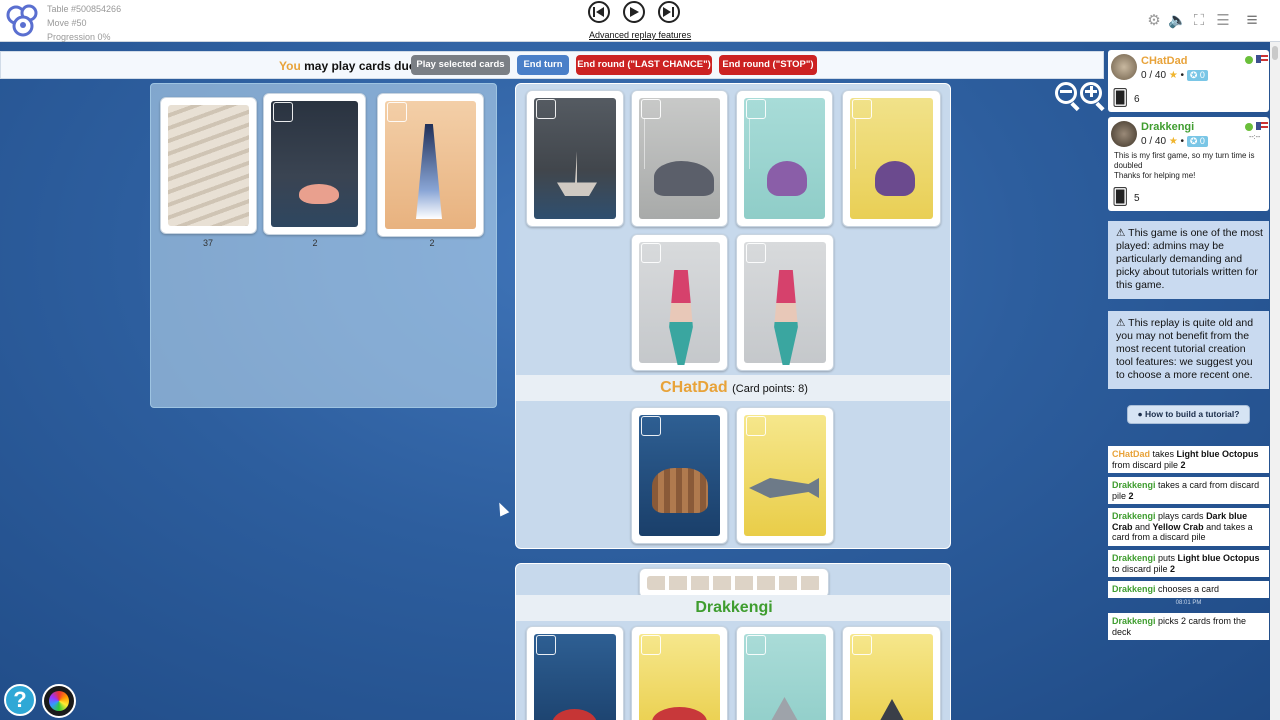 The height and width of the screenshot is (720, 1280). I want to click on board-player-header: CHatDad (Card points: 8), so click(733, 388).